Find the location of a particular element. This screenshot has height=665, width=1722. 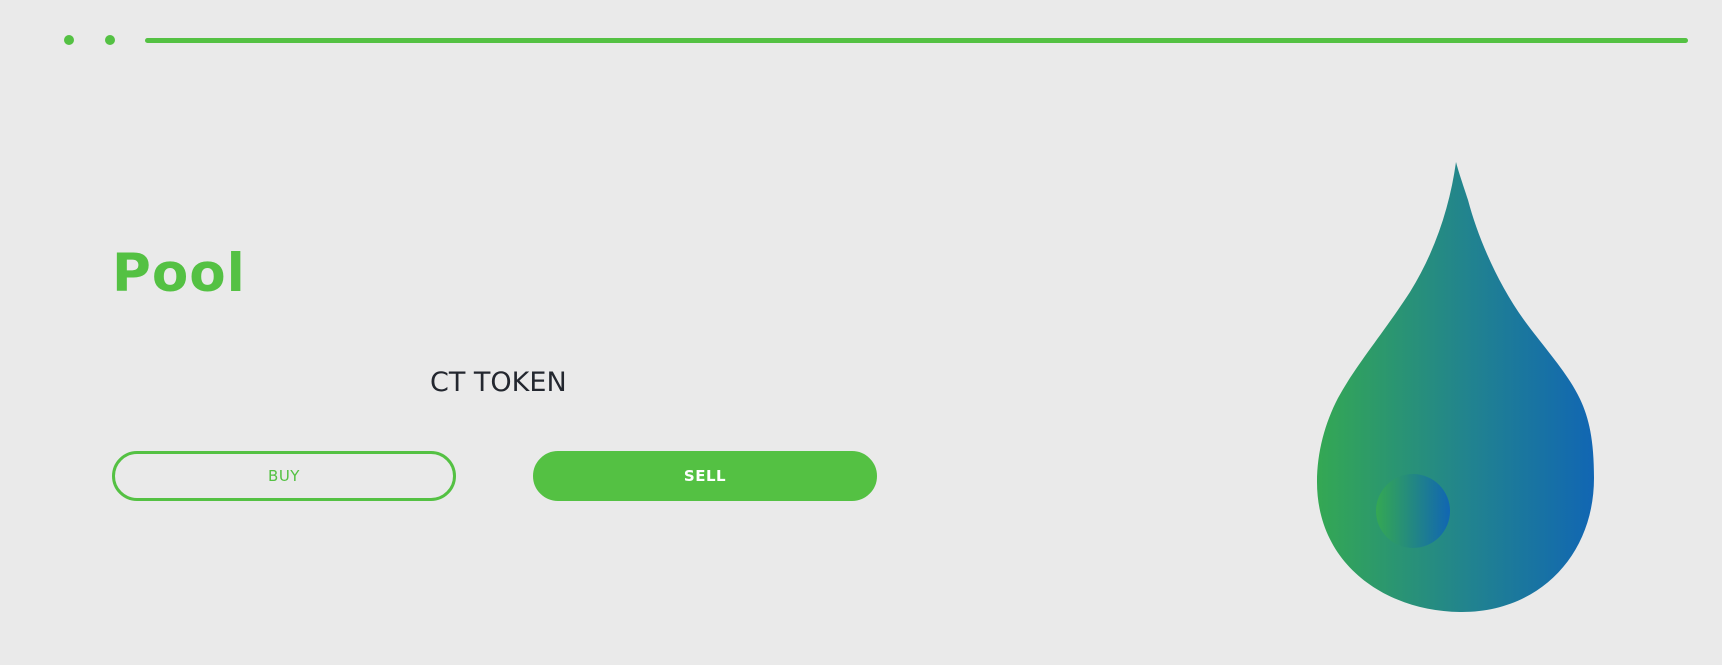

sell-button: SELL is located at coordinates (705, 476).